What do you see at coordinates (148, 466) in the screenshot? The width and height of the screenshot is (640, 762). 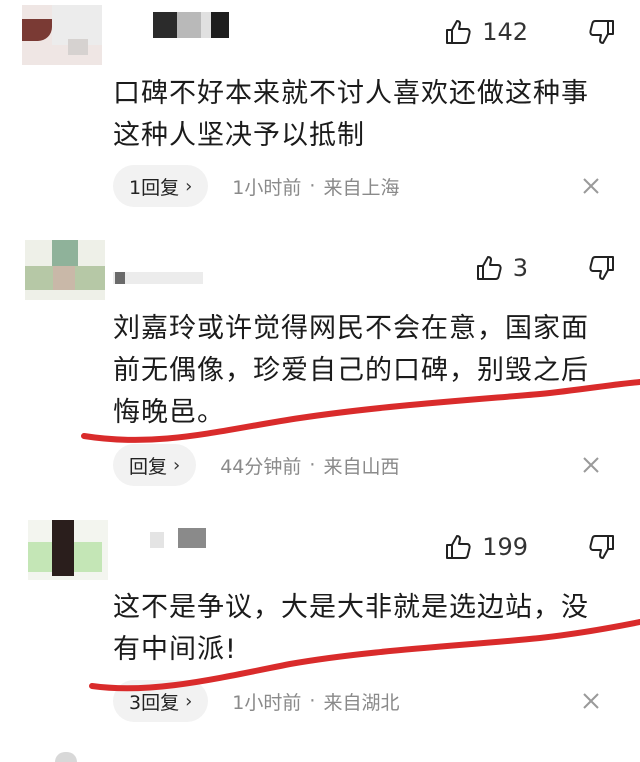 I see `reply-label: 回复` at bounding box center [148, 466].